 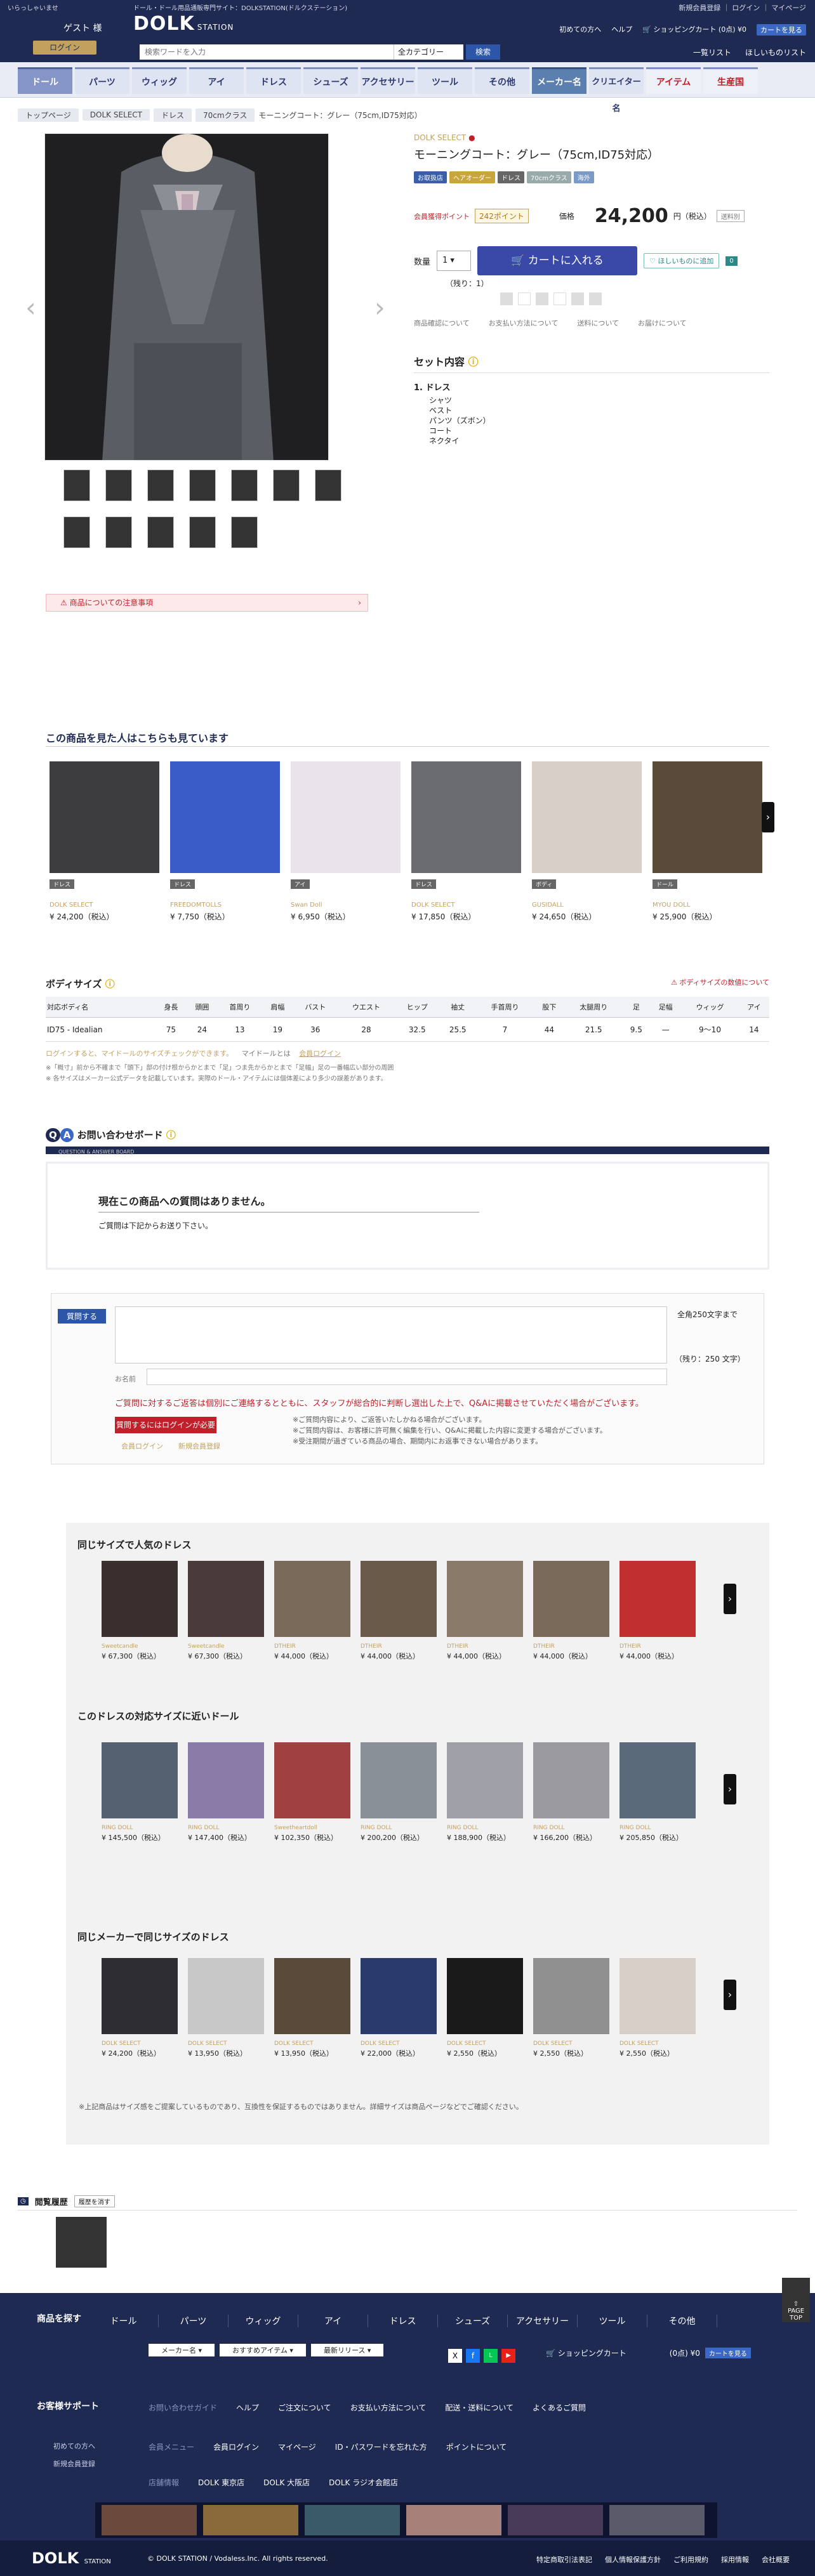 I want to click on site-logo: DOLK STATION, so click(x=183, y=24).